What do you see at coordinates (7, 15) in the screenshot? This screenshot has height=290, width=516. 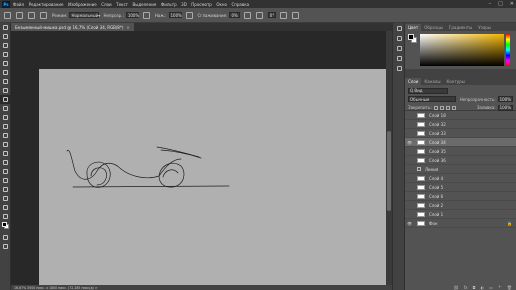 I see `home-icon` at bounding box center [7, 15].